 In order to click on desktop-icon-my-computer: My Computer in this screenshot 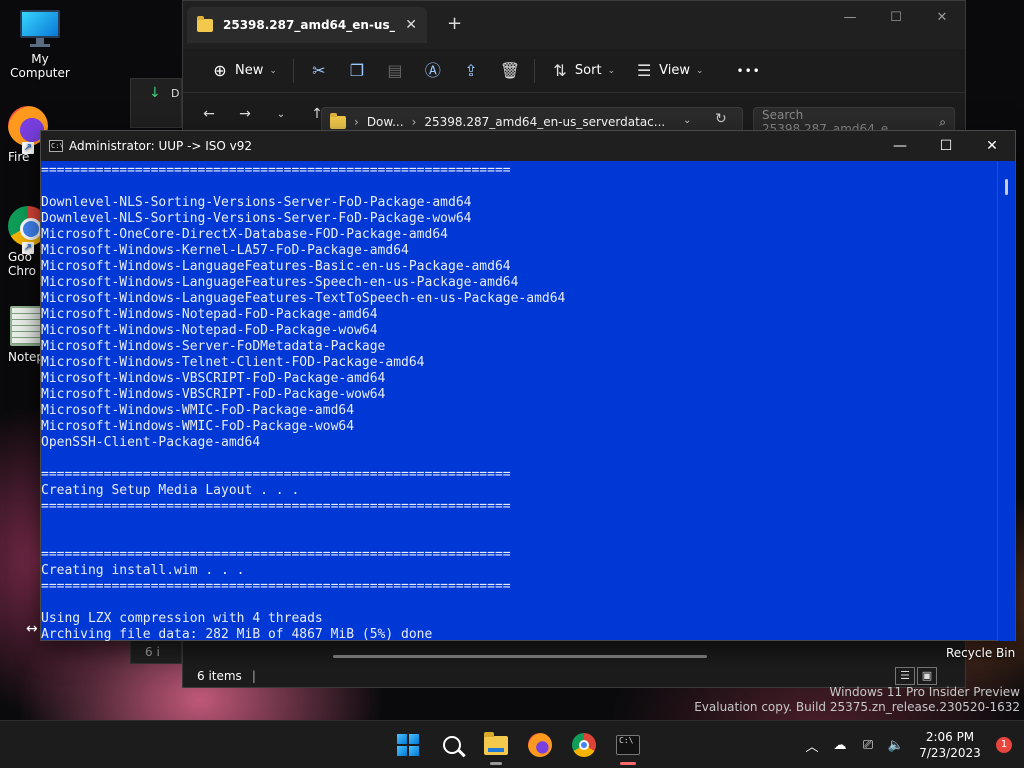, I will do `click(40, 44)`.